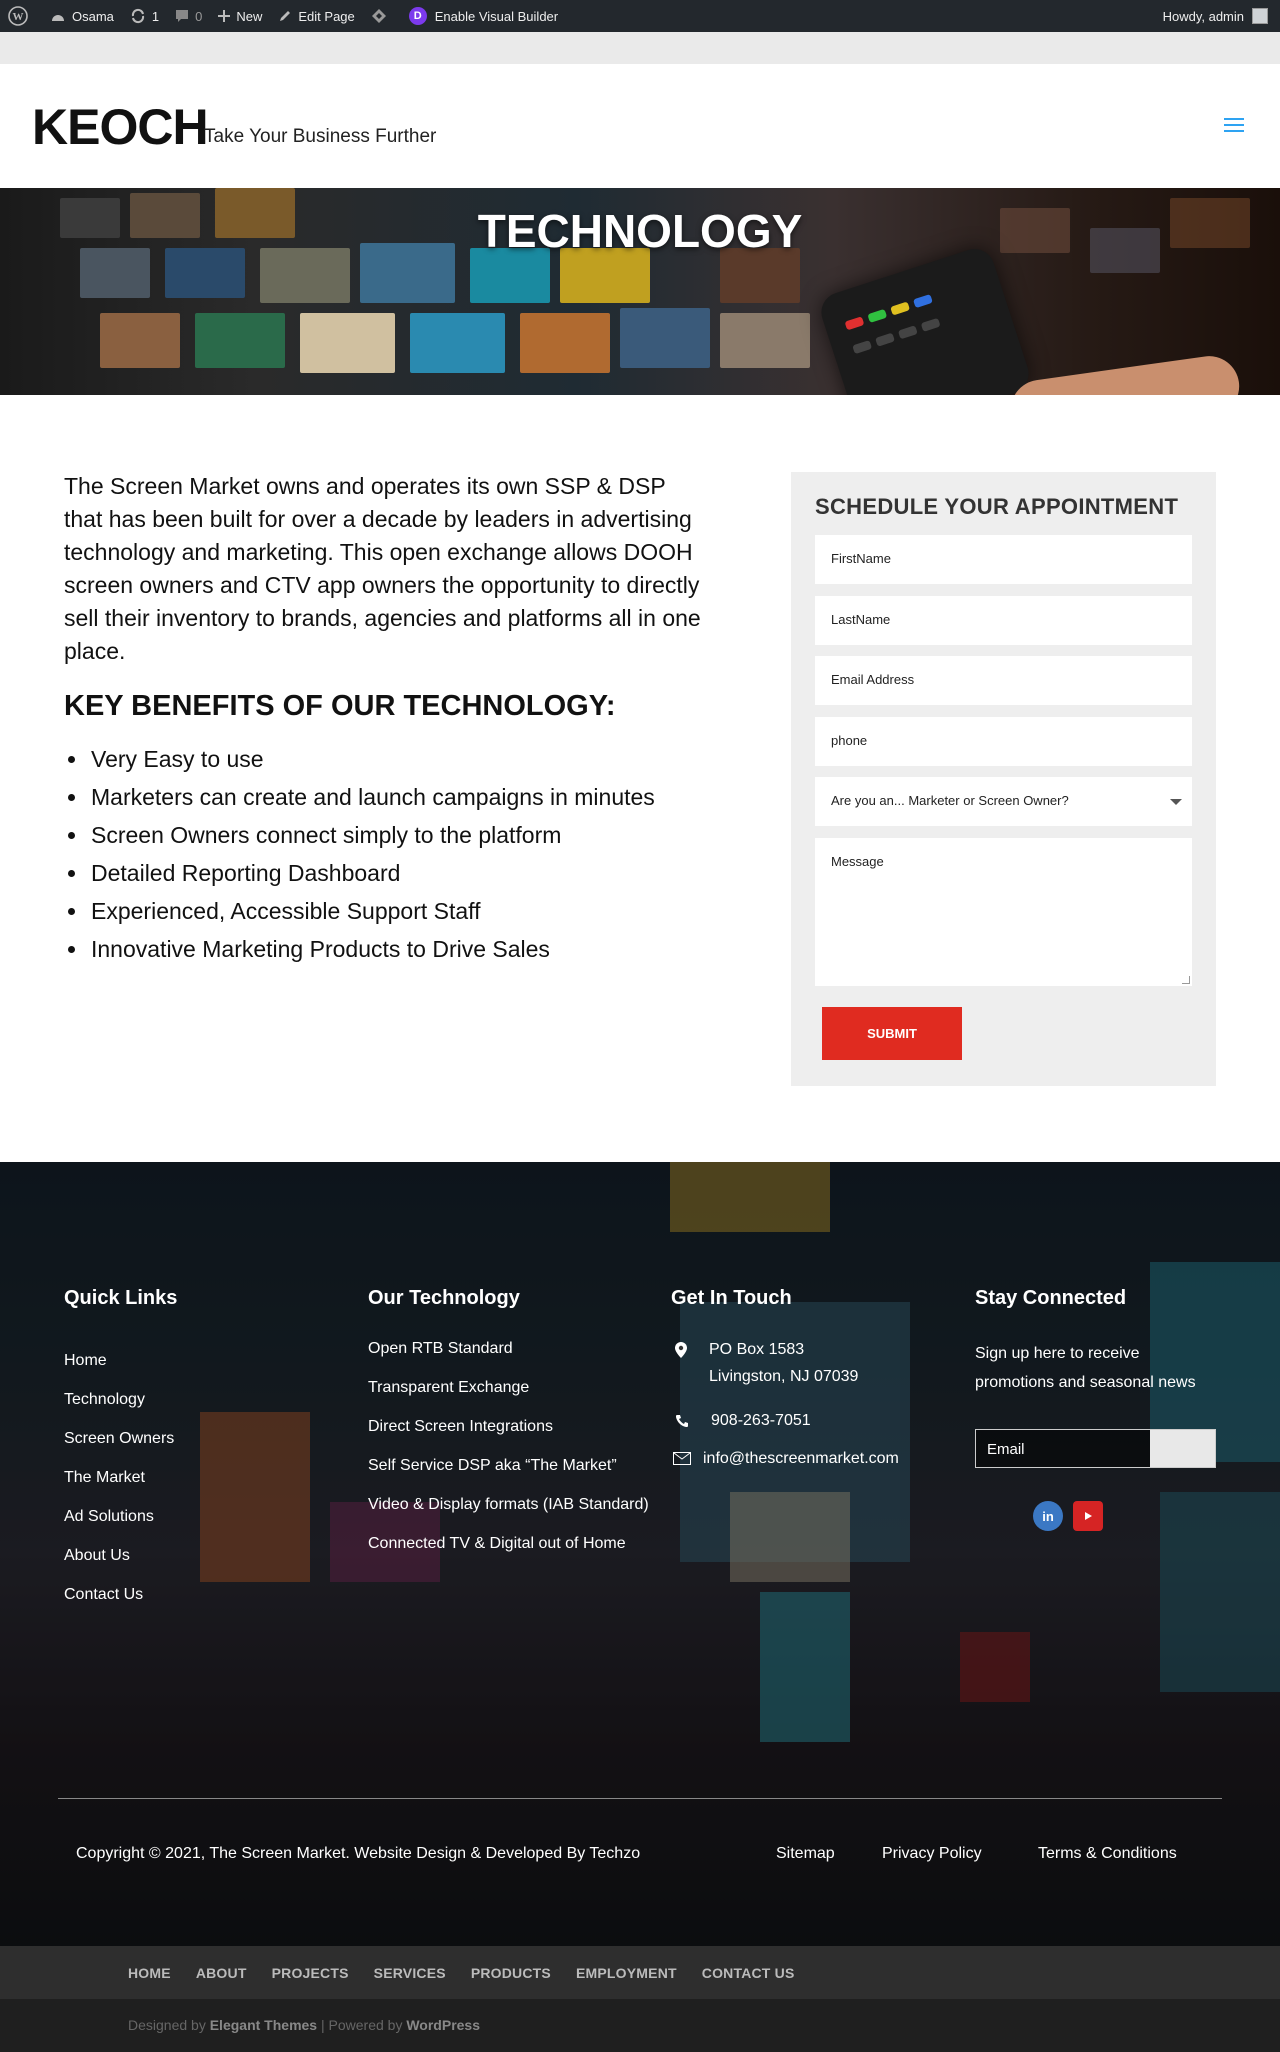 Image resolution: width=1280 pixels, height=2052 pixels. I want to click on top-spacer, so click(640, 48).